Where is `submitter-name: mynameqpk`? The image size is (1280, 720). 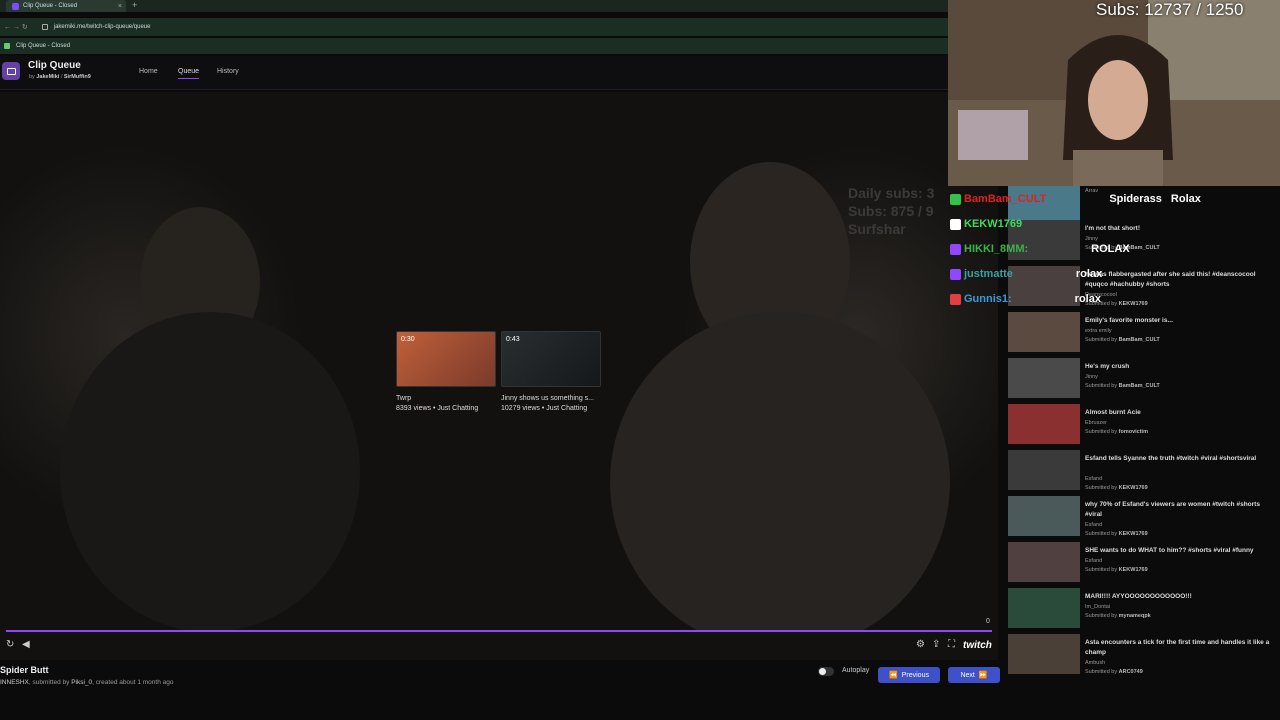
submitter-name: mynameqpk is located at coordinates (1135, 616).